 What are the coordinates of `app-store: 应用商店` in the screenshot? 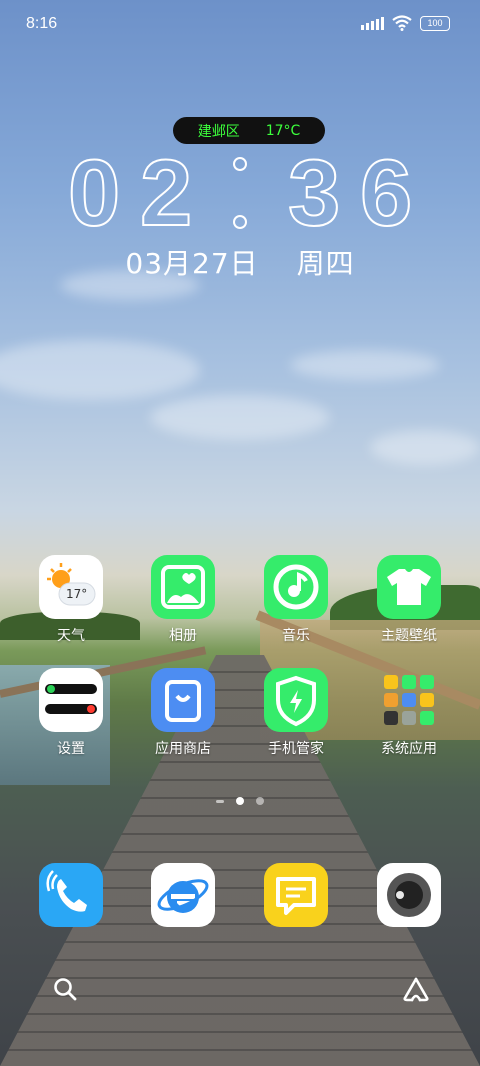 It's located at (183, 713).